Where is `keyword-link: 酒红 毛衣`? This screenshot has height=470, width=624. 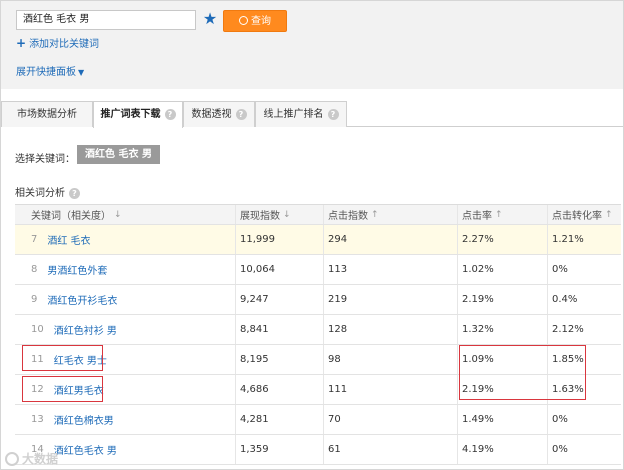 keyword-link: 酒红 毛衣 is located at coordinates (68, 239).